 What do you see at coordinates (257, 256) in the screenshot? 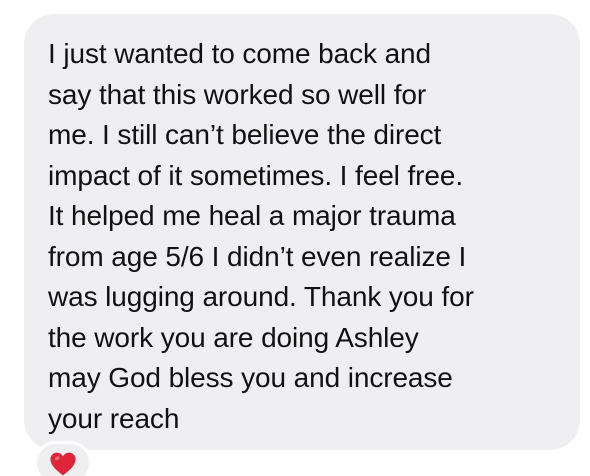
I see `message-line: from age 5/6 I didn’t even realize I` at bounding box center [257, 256].